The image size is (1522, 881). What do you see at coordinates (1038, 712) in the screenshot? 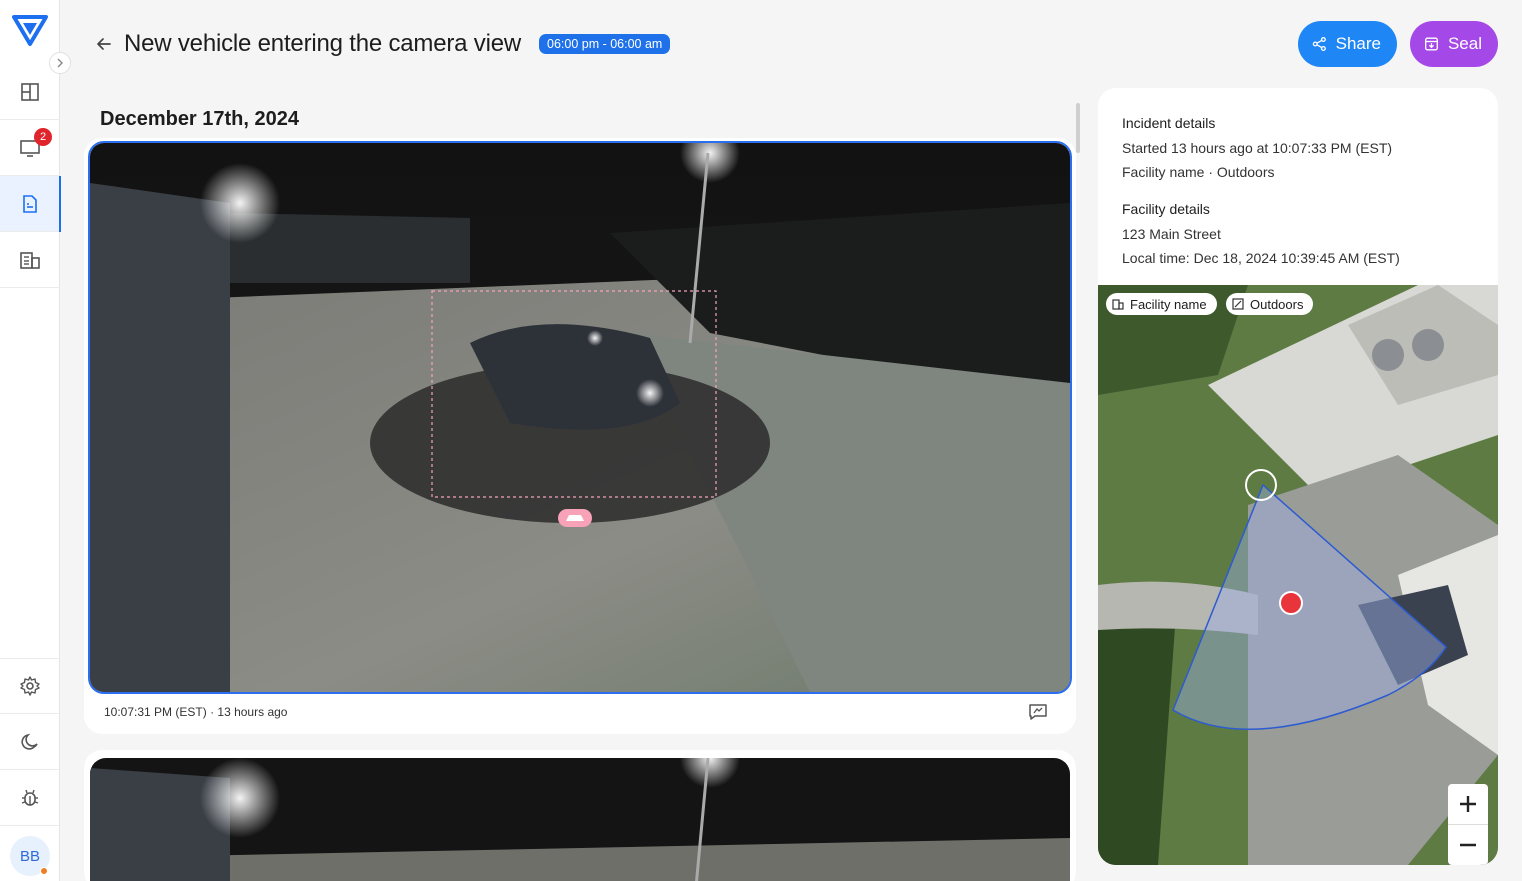
I see `comment-icon` at bounding box center [1038, 712].